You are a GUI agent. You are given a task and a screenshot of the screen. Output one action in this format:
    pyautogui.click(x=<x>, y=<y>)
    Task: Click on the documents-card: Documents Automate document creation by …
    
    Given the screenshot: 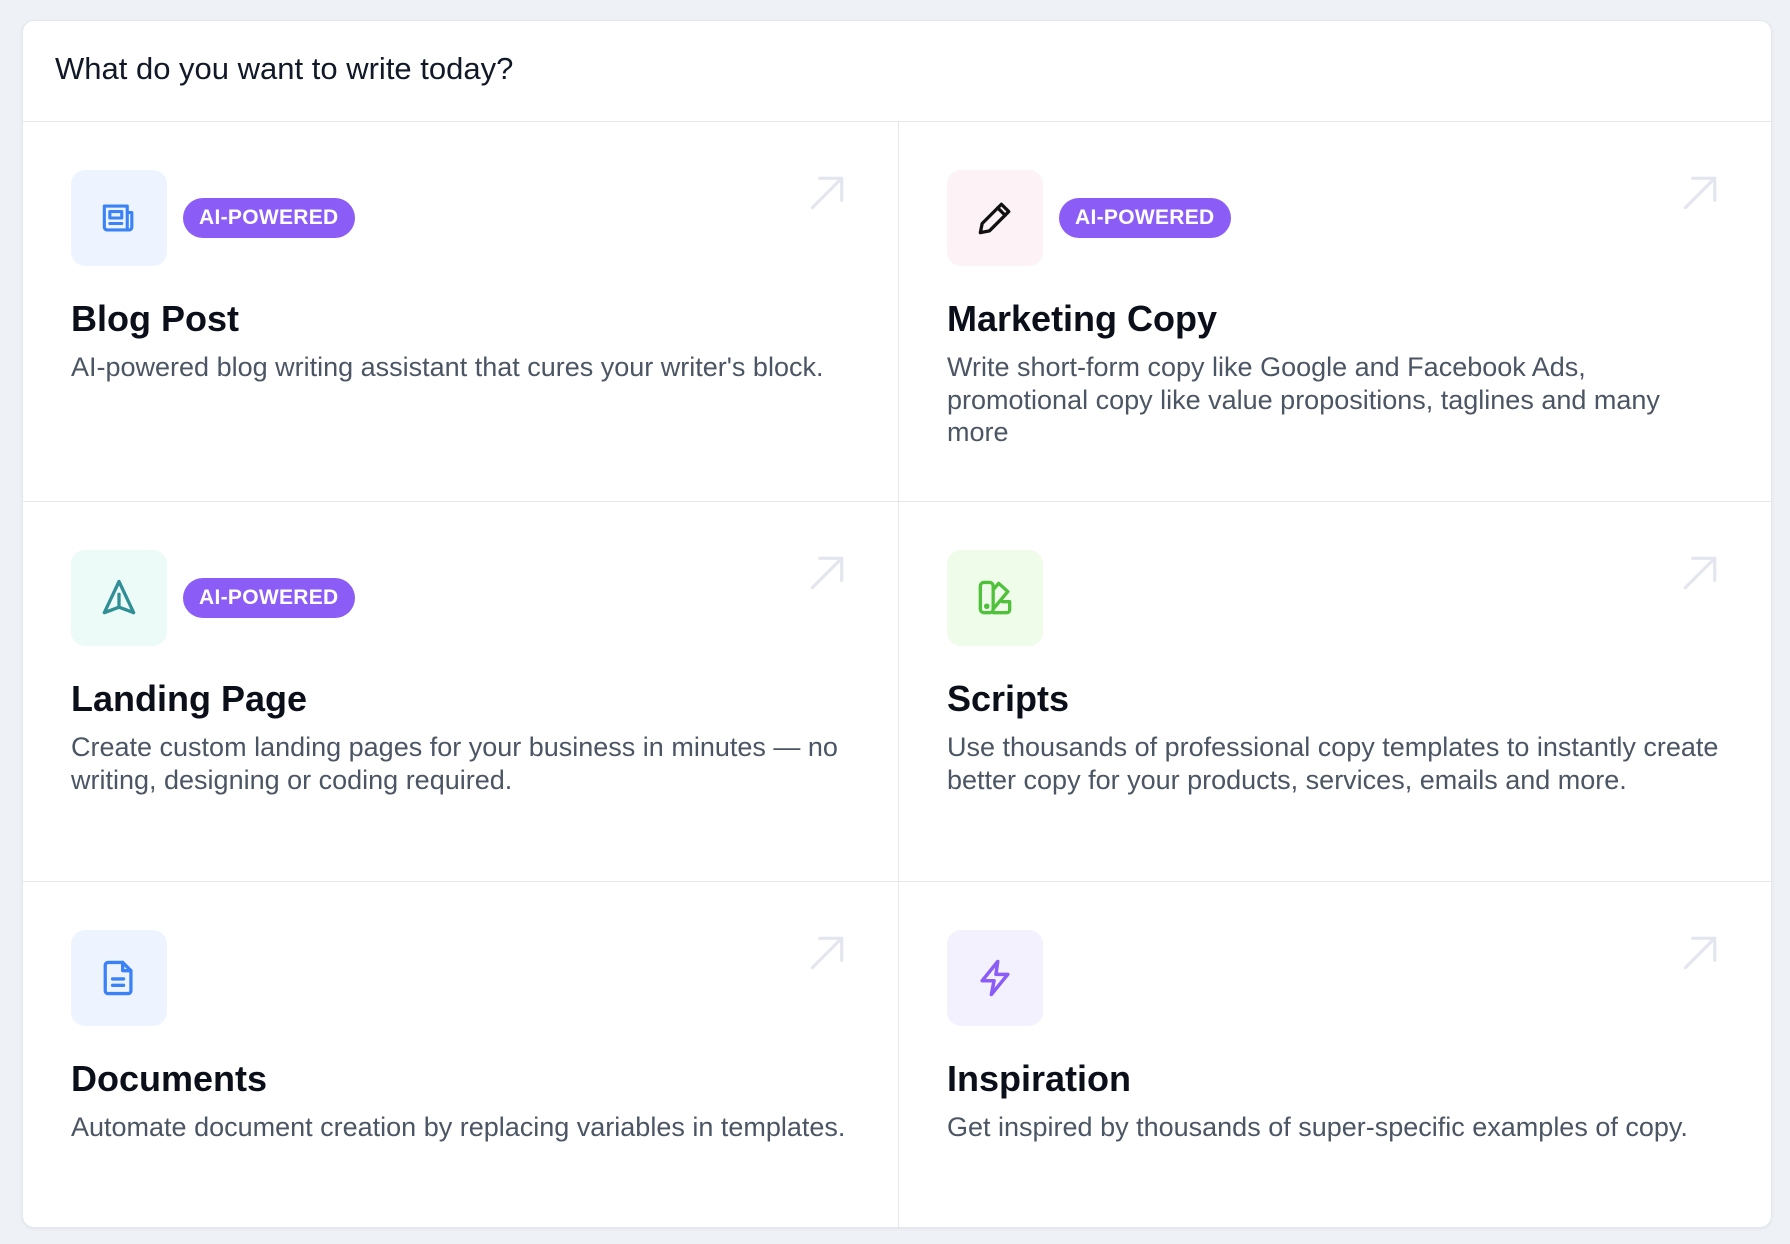 What is the action you would take?
    pyautogui.click(x=461, y=1054)
    